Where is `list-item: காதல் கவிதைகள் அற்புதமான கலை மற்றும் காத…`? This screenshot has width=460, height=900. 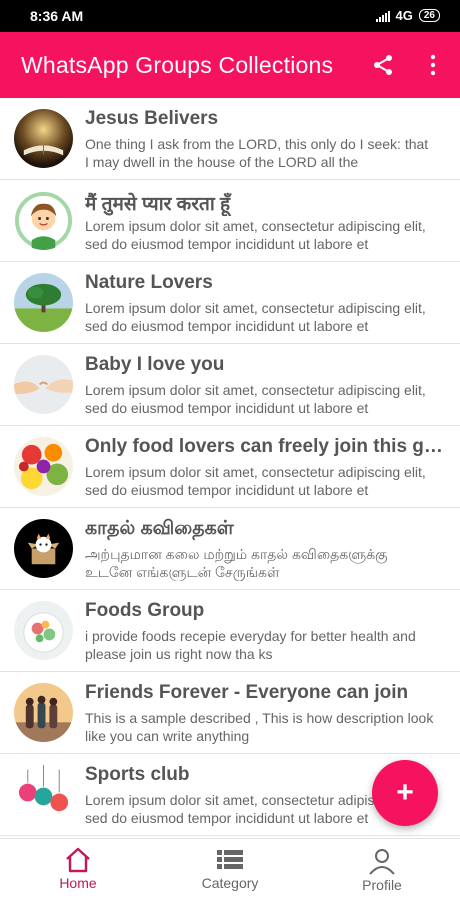 list-item: காதல் கவிதைகள் அற்புதமான கலை மற்றும் காத… is located at coordinates (230, 549).